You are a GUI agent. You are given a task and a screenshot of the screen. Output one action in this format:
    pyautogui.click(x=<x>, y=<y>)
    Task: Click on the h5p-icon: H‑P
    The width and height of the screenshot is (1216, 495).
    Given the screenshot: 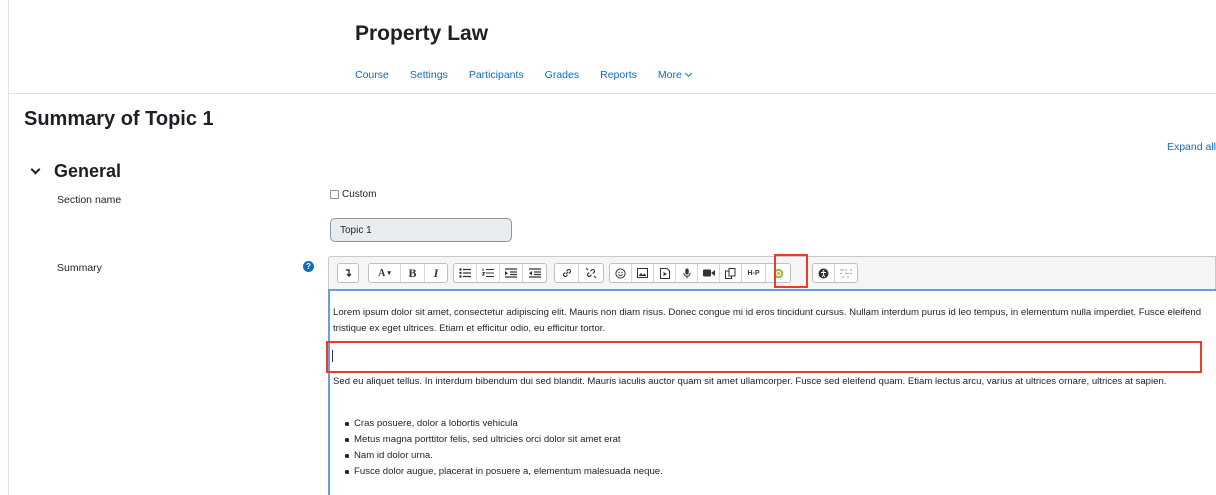 What is the action you would take?
    pyautogui.click(x=754, y=273)
    